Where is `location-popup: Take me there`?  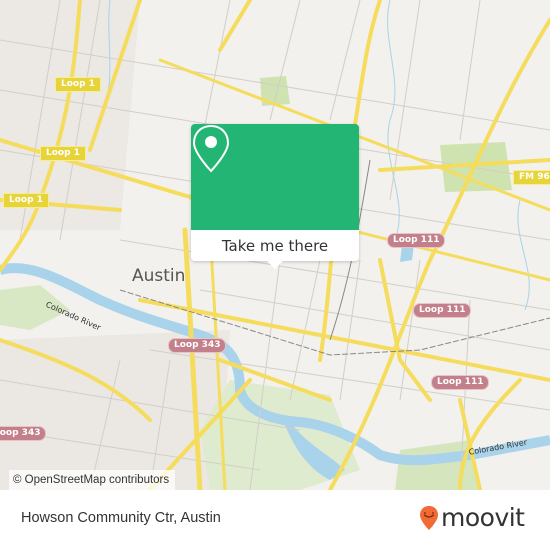
location-popup: Take me there is located at coordinates (275, 196).